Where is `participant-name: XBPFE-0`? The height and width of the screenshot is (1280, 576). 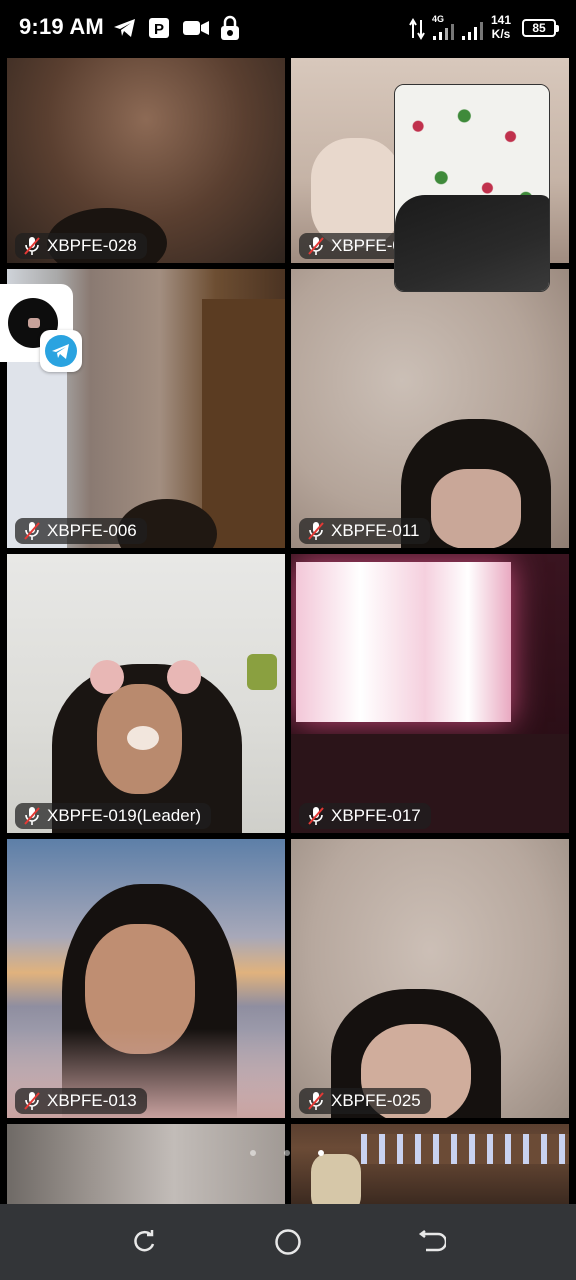
participant-name: XBPFE-0 is located at coordinates (366, 245).